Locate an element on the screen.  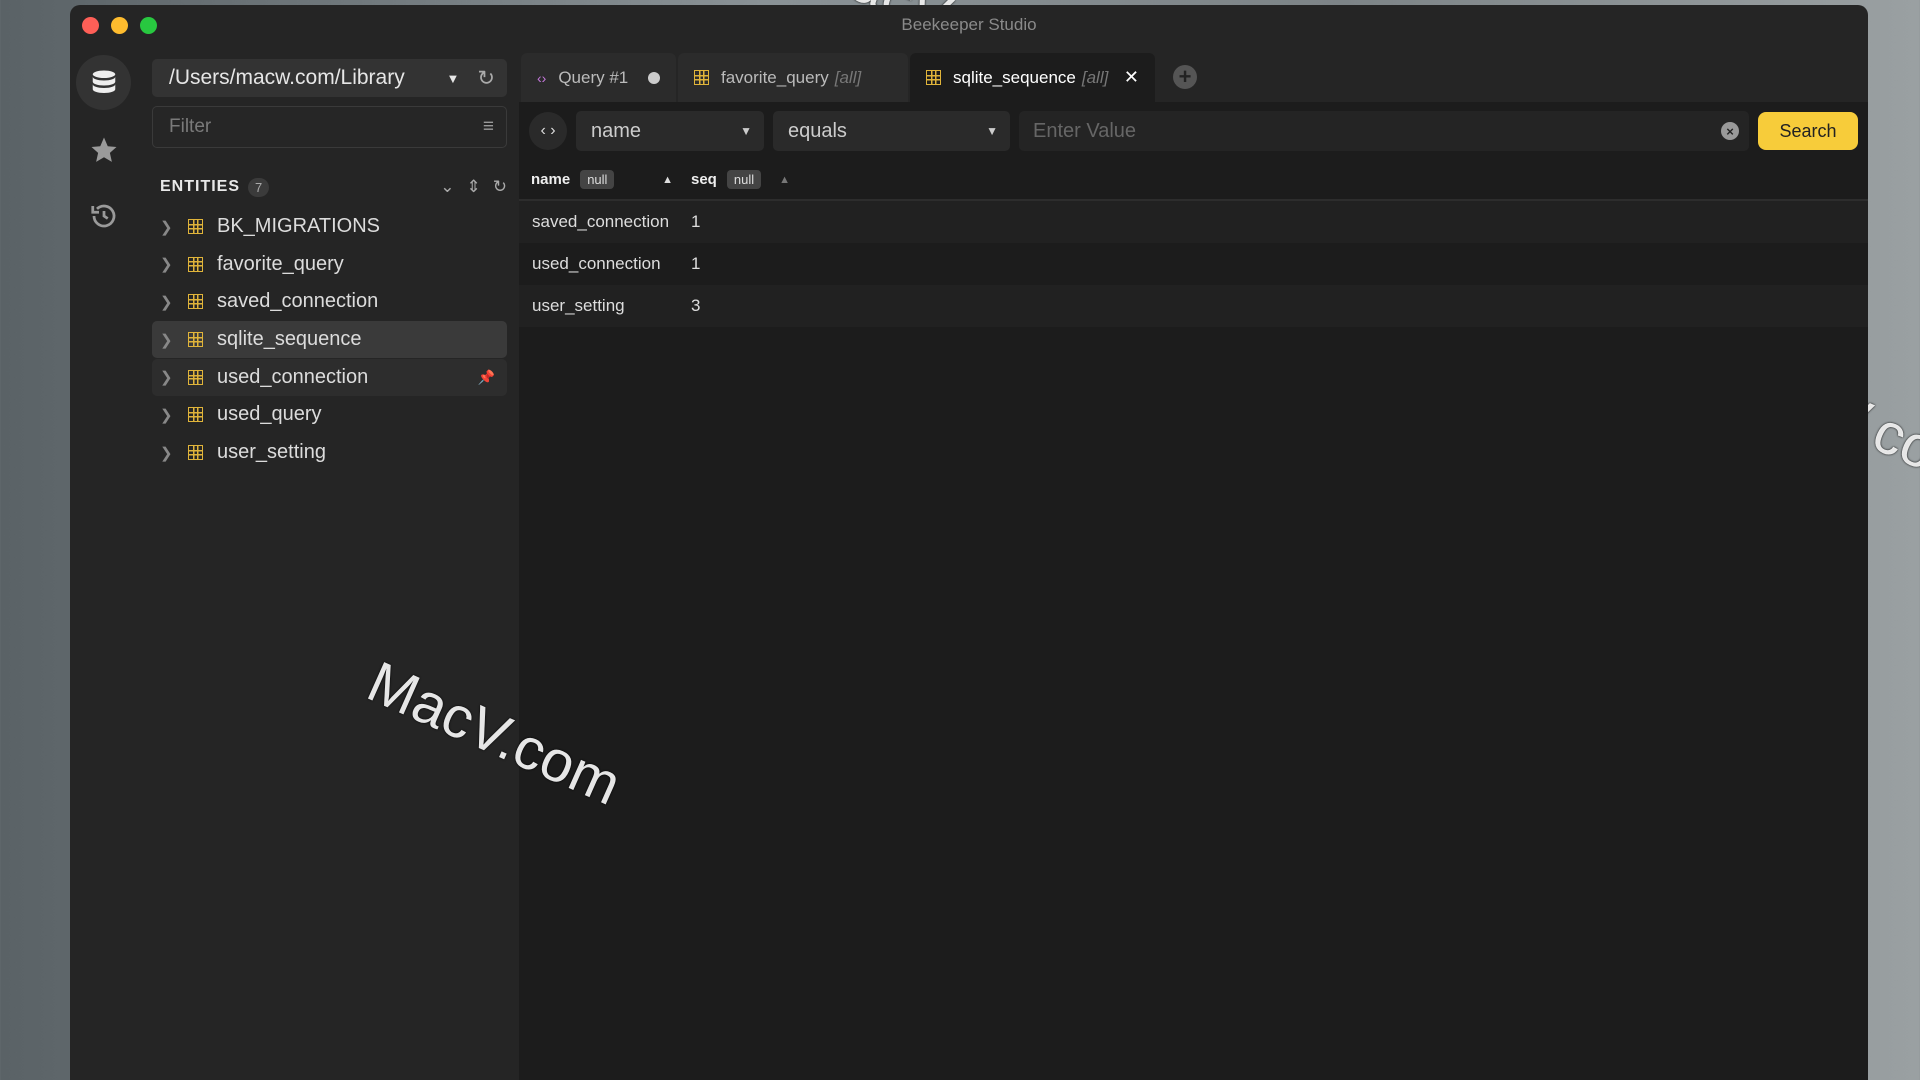
filter-input-box: ≡ is located at coordinates (329, 127).